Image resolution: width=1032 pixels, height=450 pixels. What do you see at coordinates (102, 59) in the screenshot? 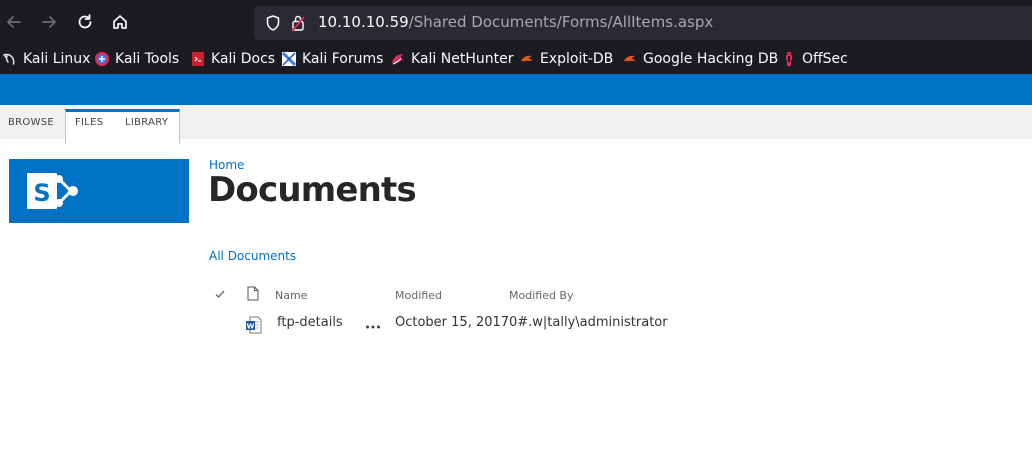
I see `kali-tools-icon` at bounding box center [102, 59].